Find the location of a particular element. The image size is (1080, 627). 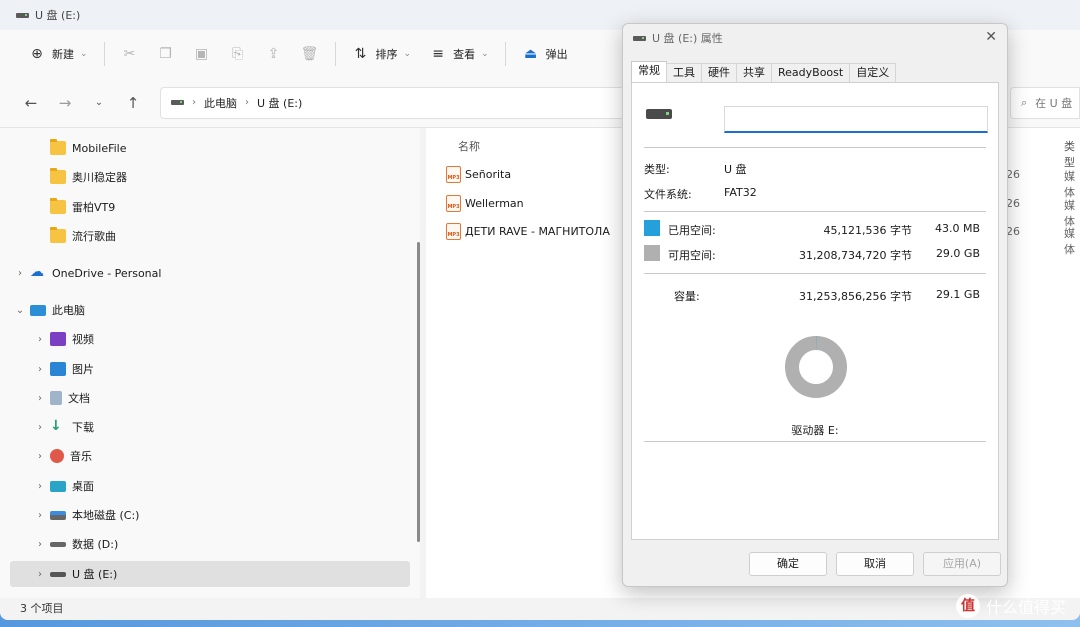

sidebar-item-usb-e: › U 盘 (E:) is located at coordinates (210, 574).